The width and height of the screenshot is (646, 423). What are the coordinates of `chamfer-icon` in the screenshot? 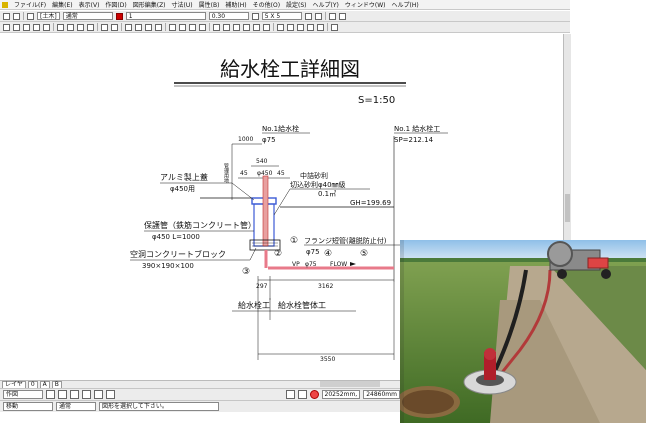 It's located at (202, 27).